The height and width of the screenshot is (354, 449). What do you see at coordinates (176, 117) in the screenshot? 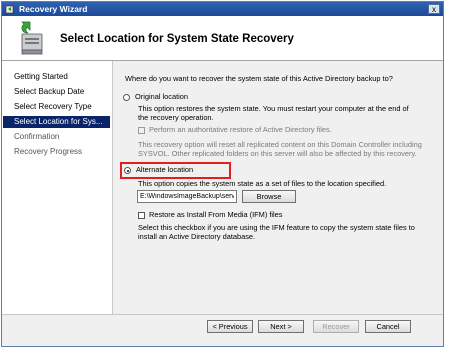
I see `original-location-description-line2: the recovery operation.` at bounding box center [176, 117].